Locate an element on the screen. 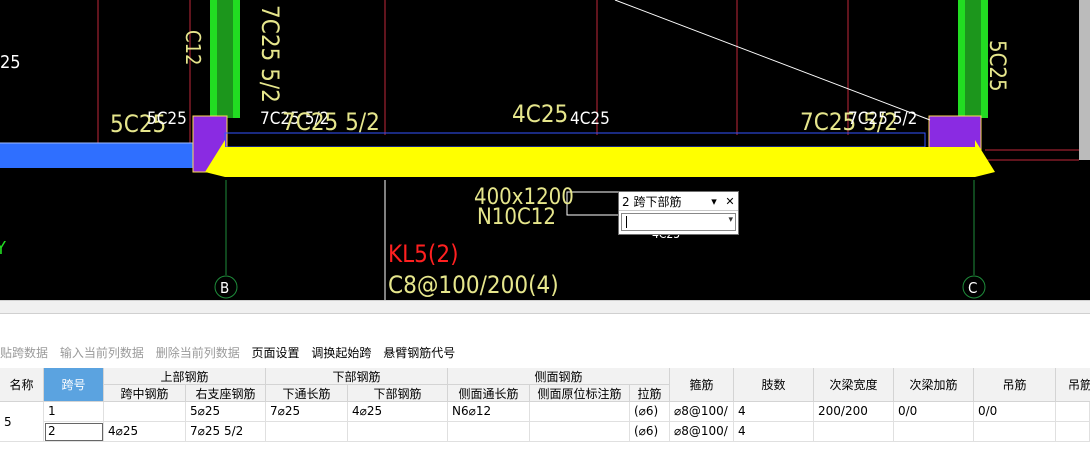 The image size is (1090, 470). span-bottom-bar-popup: 2 跨下部筋 ▾ ✕ ▾ is located at coordinates (678, 213).